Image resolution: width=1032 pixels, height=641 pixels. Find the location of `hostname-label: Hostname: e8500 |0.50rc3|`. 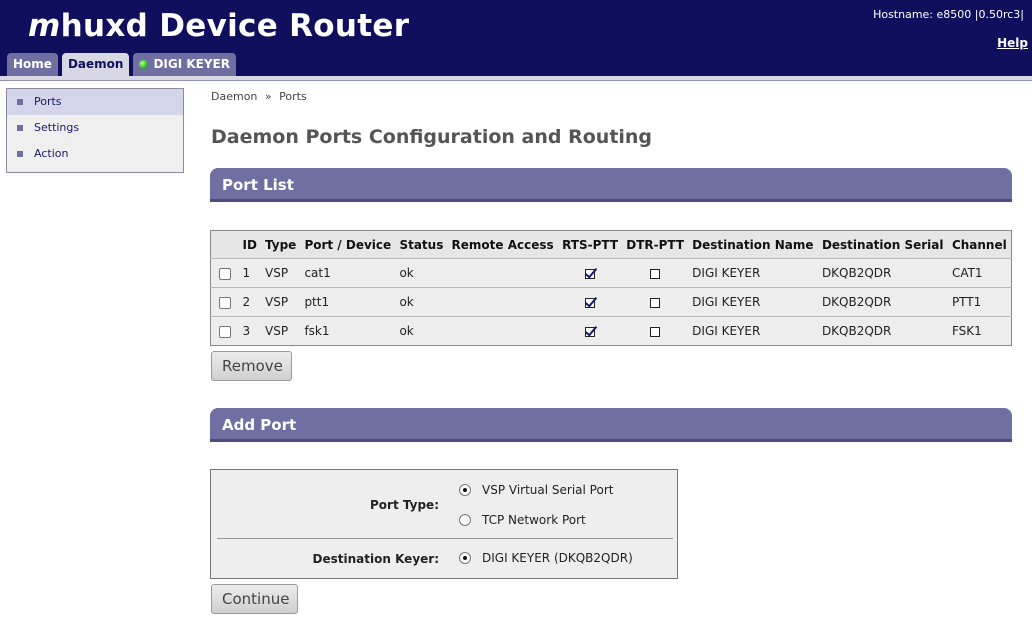

hostname-label: Hostname: e8500 |0.50rc3| is located at coordinates (948, 14).